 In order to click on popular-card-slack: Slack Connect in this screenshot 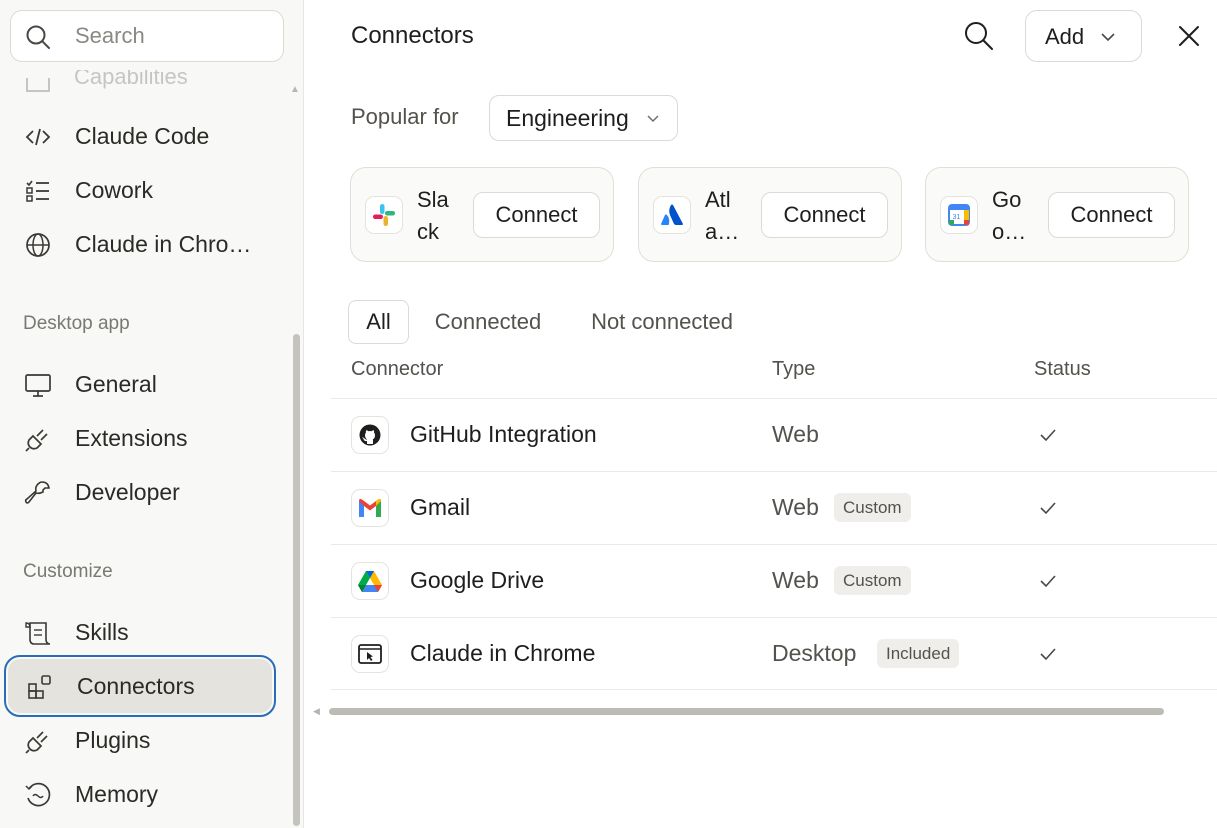, I will do `click(482, 214)`.